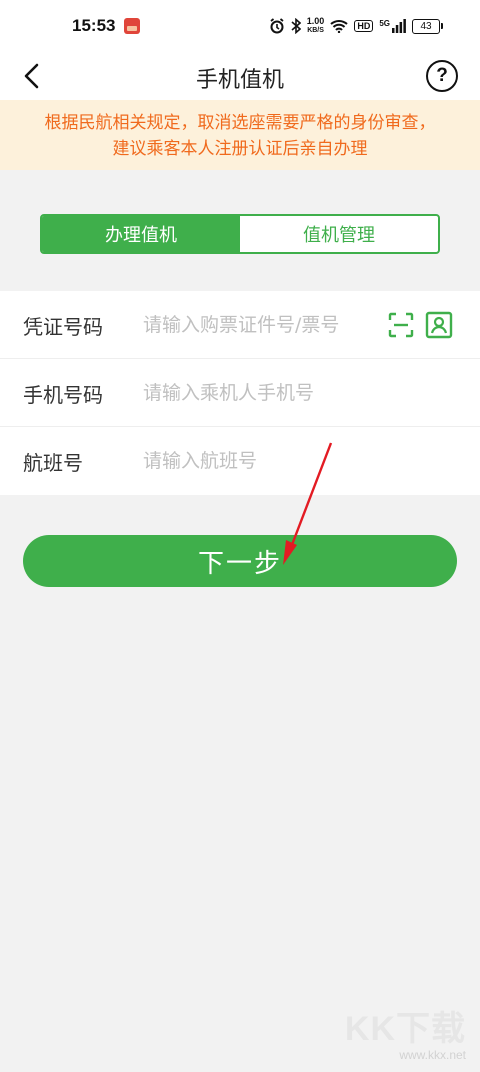 The height and width of the screenshot is (1072, 480). What do you see at coordinates (296, 26) in the screenshot?
I see `bluetooth-icon` at bounding box center [296, 26].